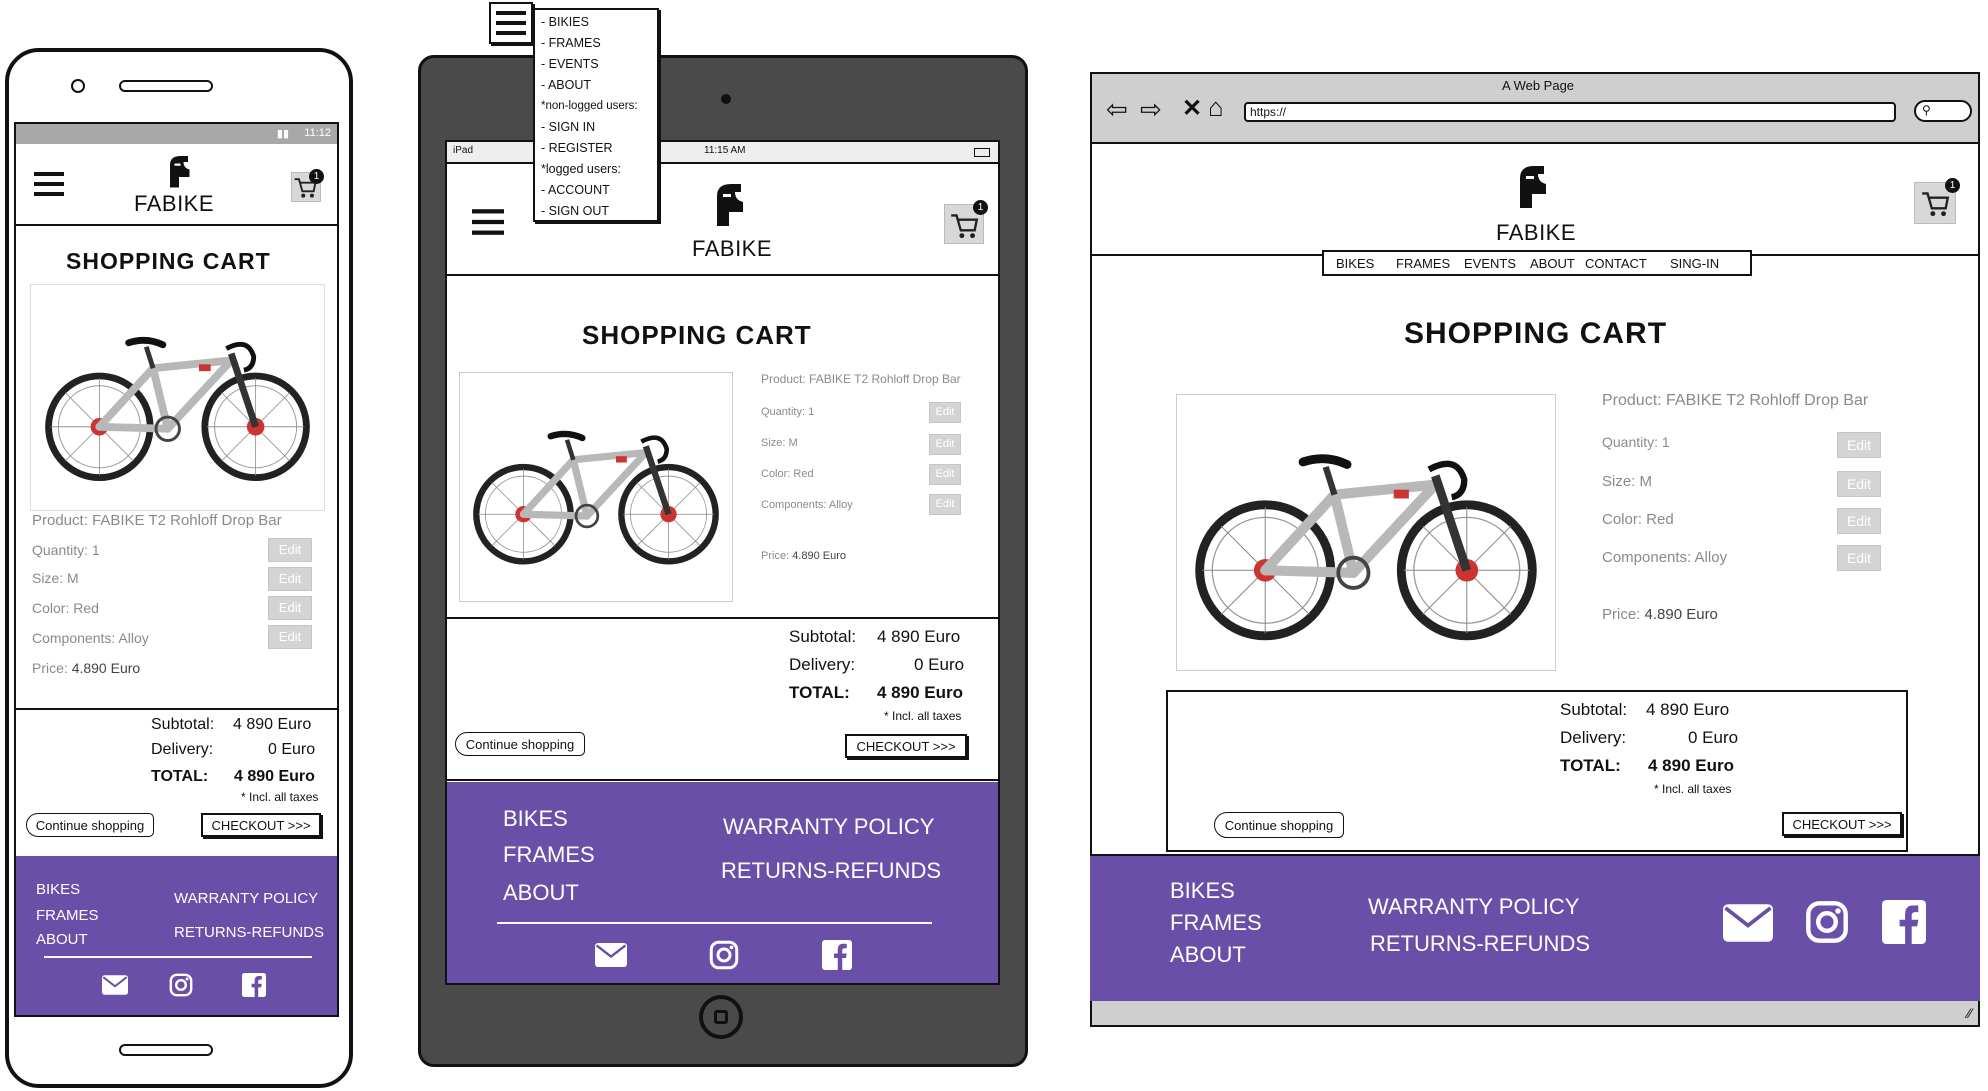 This screenshot has width=1988, height=1091. What do you see at coordinates (599, 22) in the screenshot?
I see `menu-item-bikies: - BIKIES` at bounding box center [599, 22].